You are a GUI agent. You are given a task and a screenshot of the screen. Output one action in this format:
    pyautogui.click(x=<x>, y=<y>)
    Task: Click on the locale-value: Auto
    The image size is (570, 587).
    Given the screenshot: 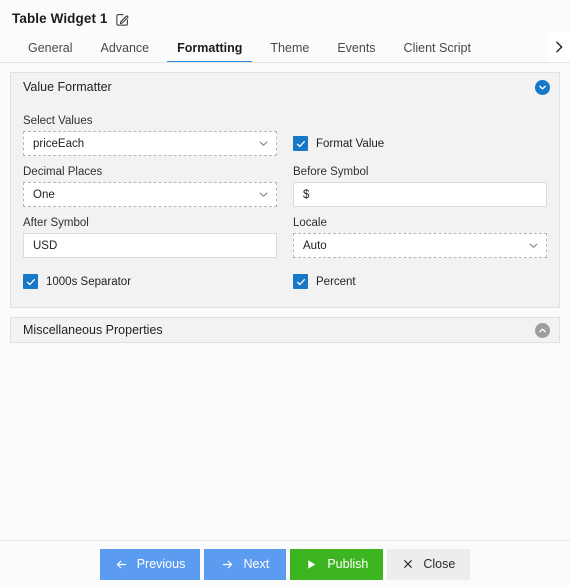 What is the action you would take?
    pyautogui.click(x=315, y=245)
    